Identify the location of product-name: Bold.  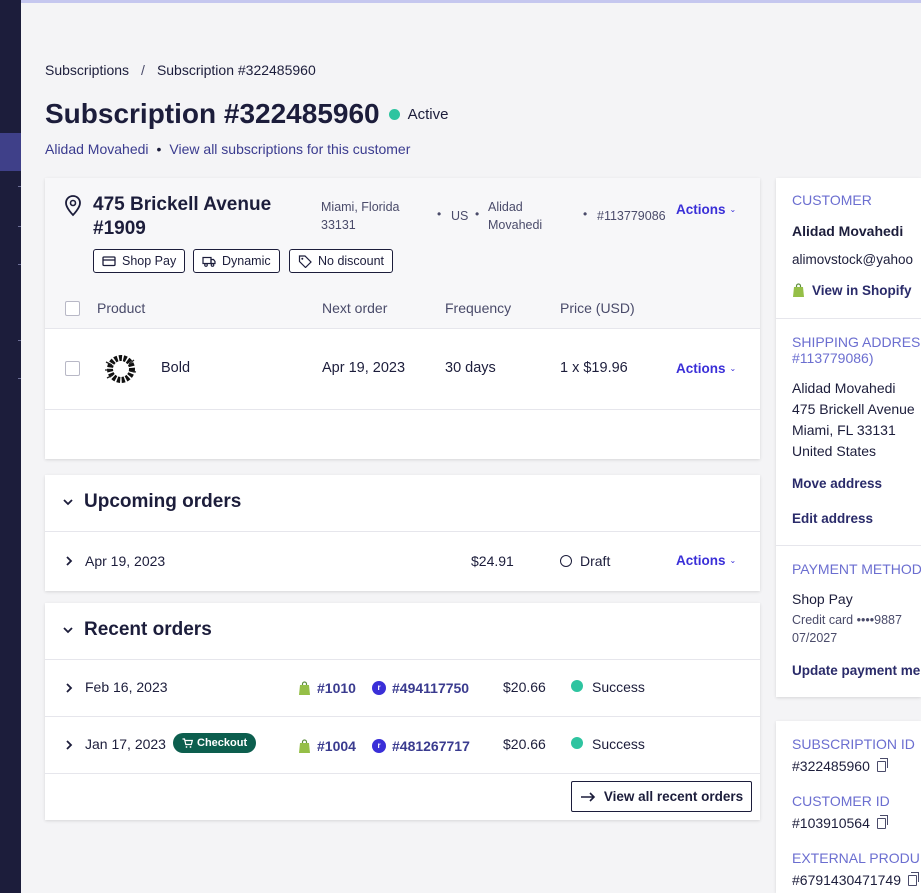
(176, 368).